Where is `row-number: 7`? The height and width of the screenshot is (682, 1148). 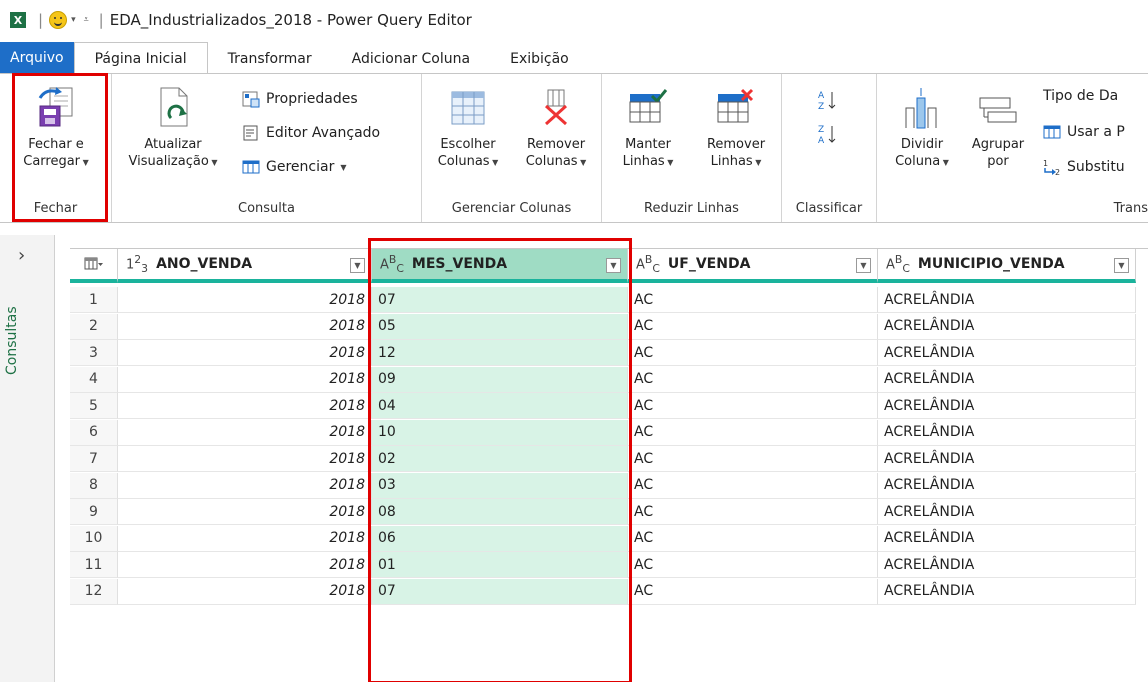
row-number: 7 is located at coordinates (94, 459).